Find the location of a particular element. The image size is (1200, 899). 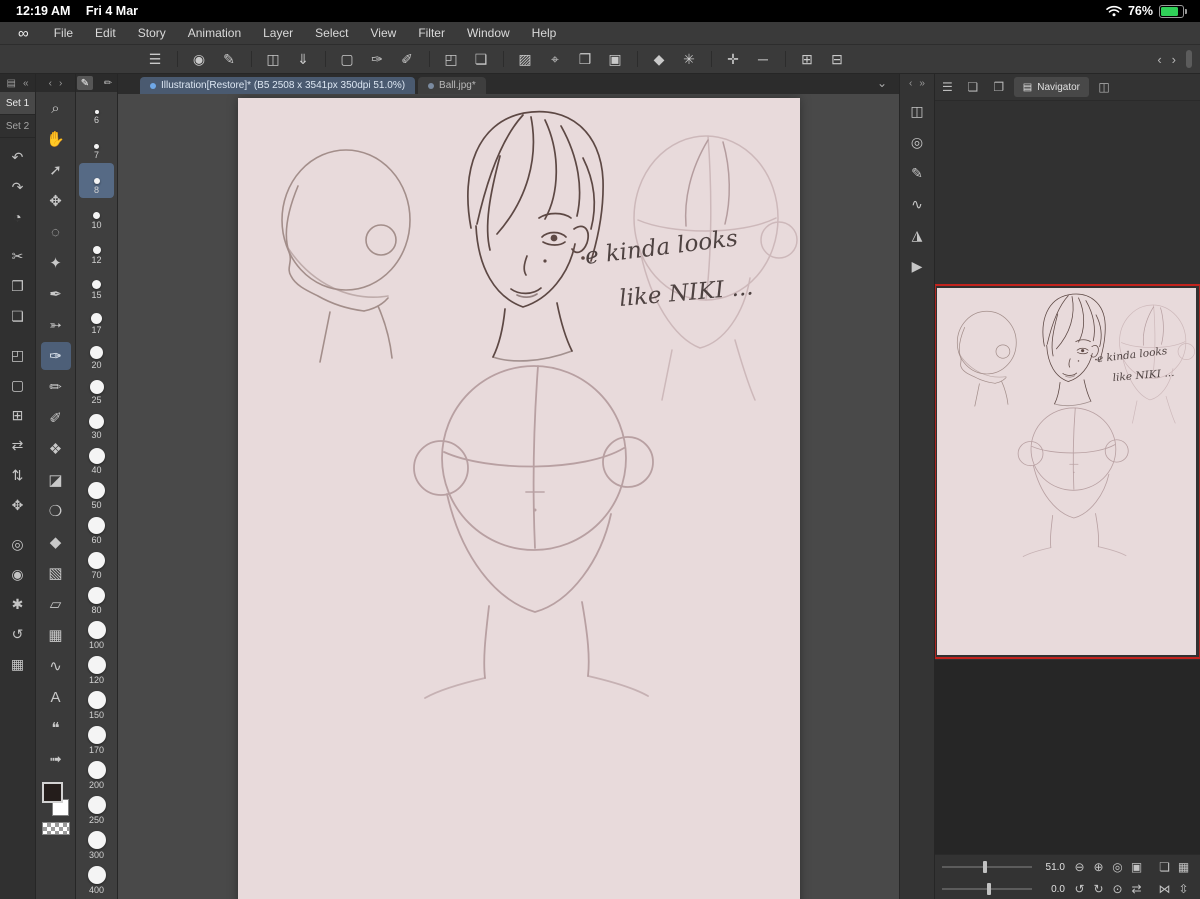

rotate-ccw-icon: ↺ is located at coordinates (1079, 889).